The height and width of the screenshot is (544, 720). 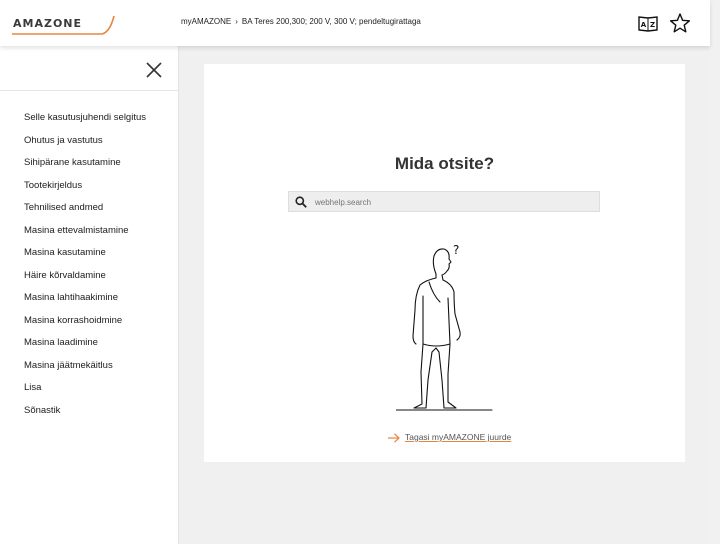 I want to click on back-to-myamazone-link: Tagasi myAMAZONE juurde, so click(x=449, y=437).